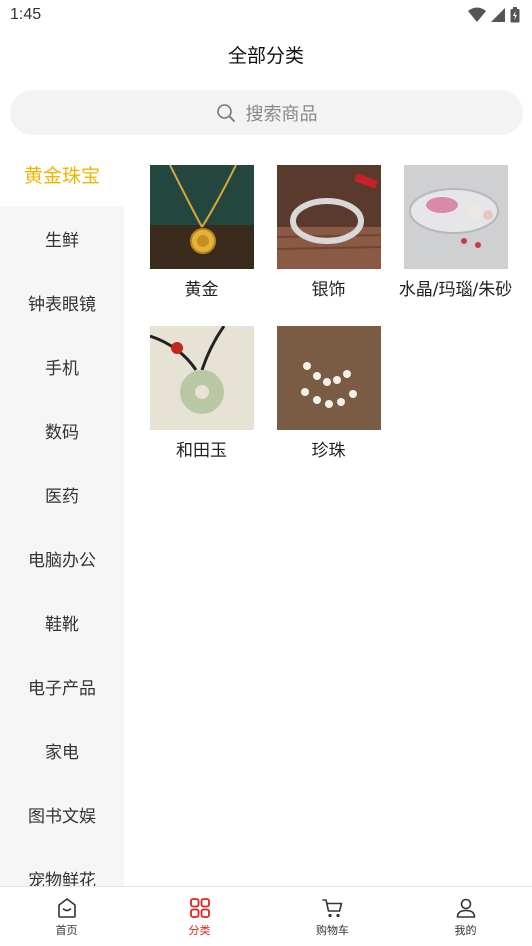  I want to click on subcategory-crystal: 水晶/玛瑙/朱砂, so click(455, 240).